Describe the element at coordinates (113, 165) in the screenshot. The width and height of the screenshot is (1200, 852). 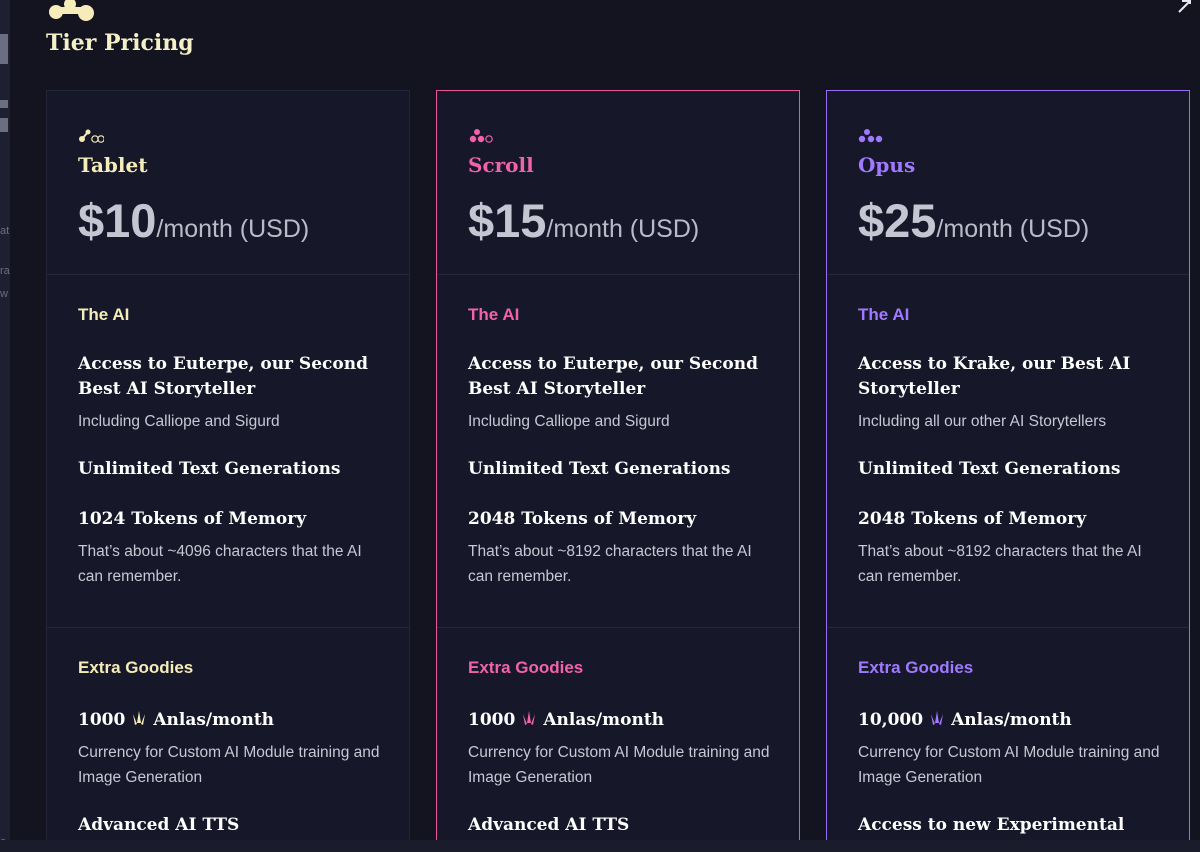
I see `tier-name: Tablet` at that location.